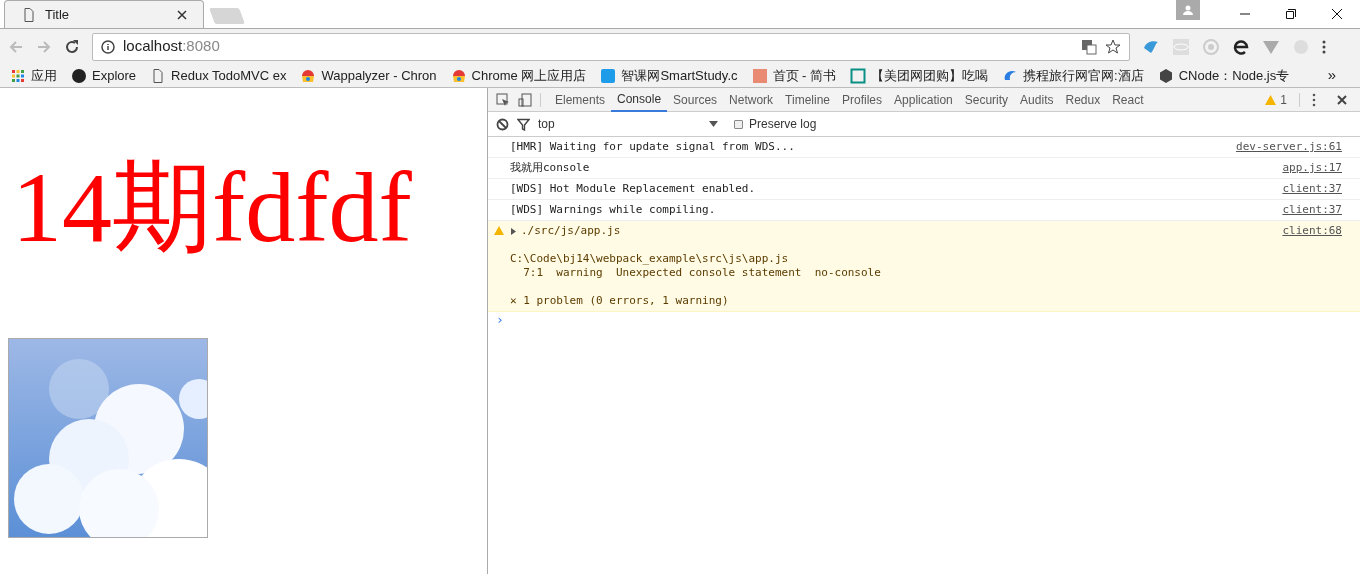 Image resolution: width=1360 pixels, height=574 pixels. I want to click on console-message: C:\Code\bj14\webpack_example\src\js\app.js, so click(649, 259).